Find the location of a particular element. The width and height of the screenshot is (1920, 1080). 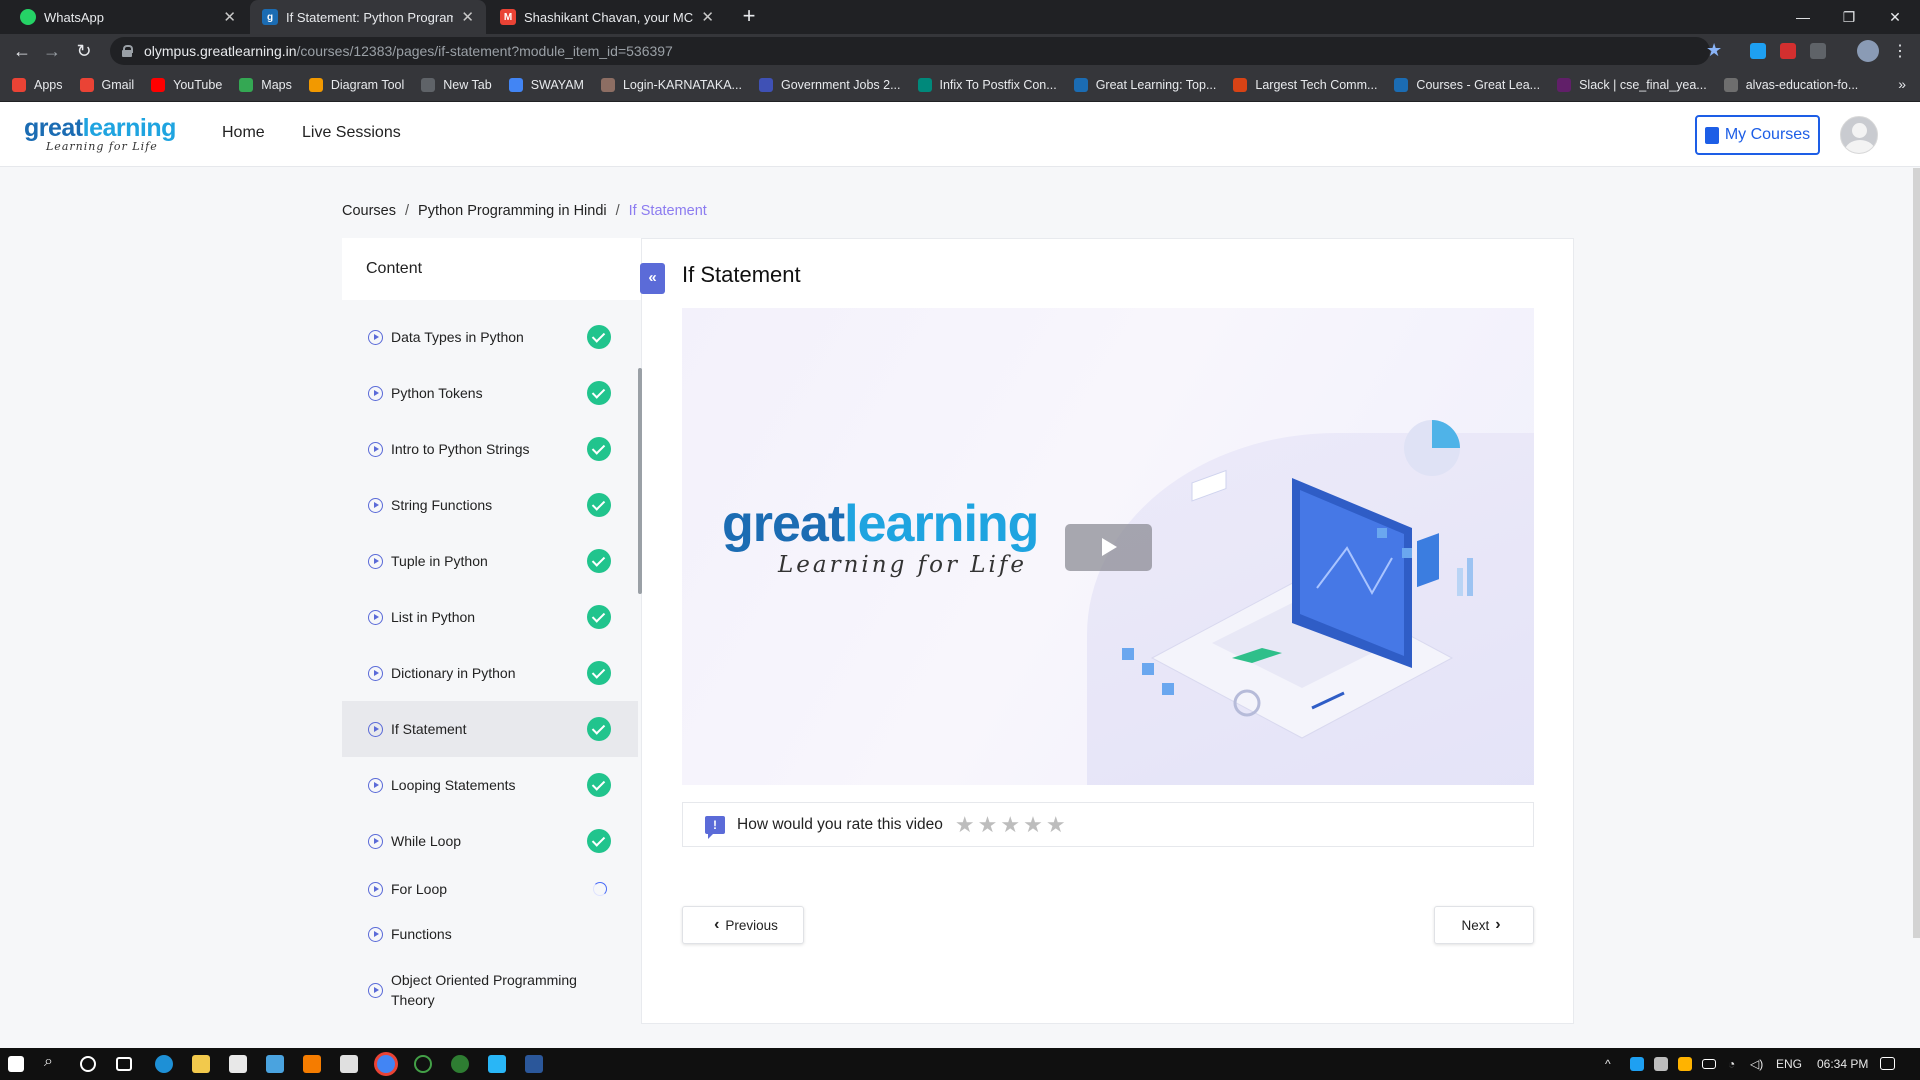

file-explorer-icon is located at coordinates (201, 1064).